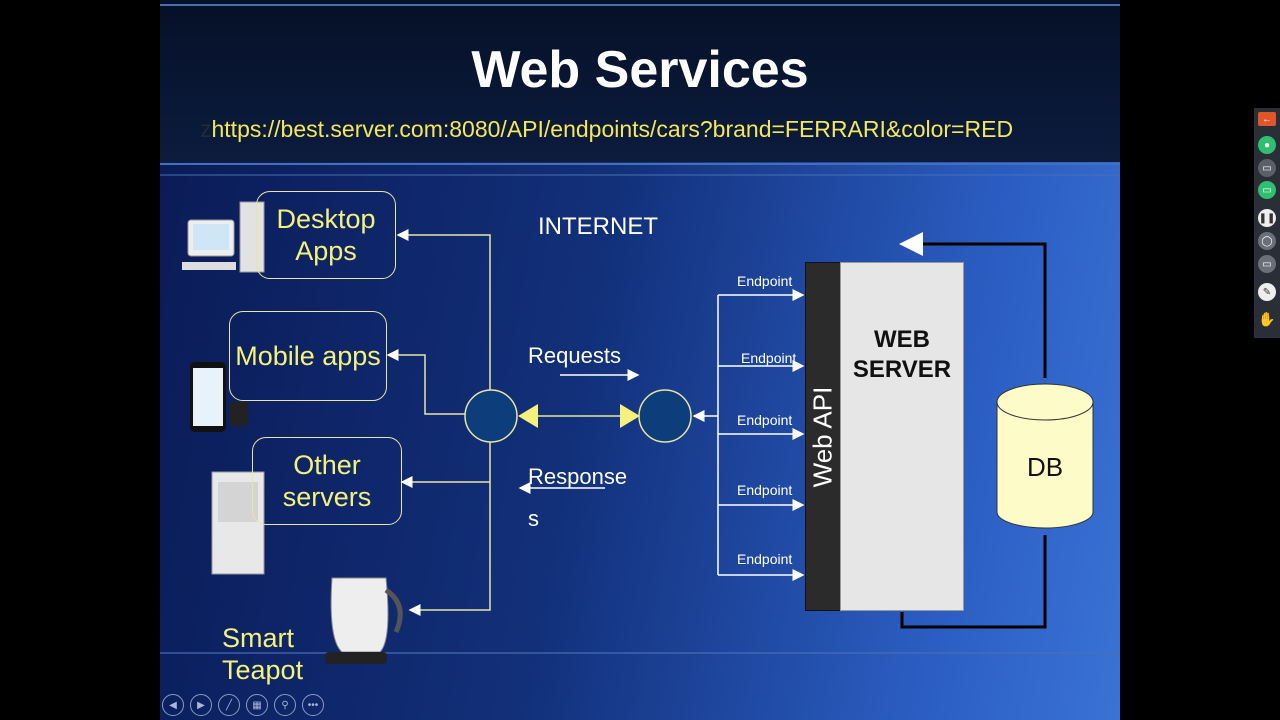 The width and height of the screenshot is (1280, 720). What do you see at coordinates (445, 464) in the screenshot?
I see `line-other` at bounding box center [445, 464].